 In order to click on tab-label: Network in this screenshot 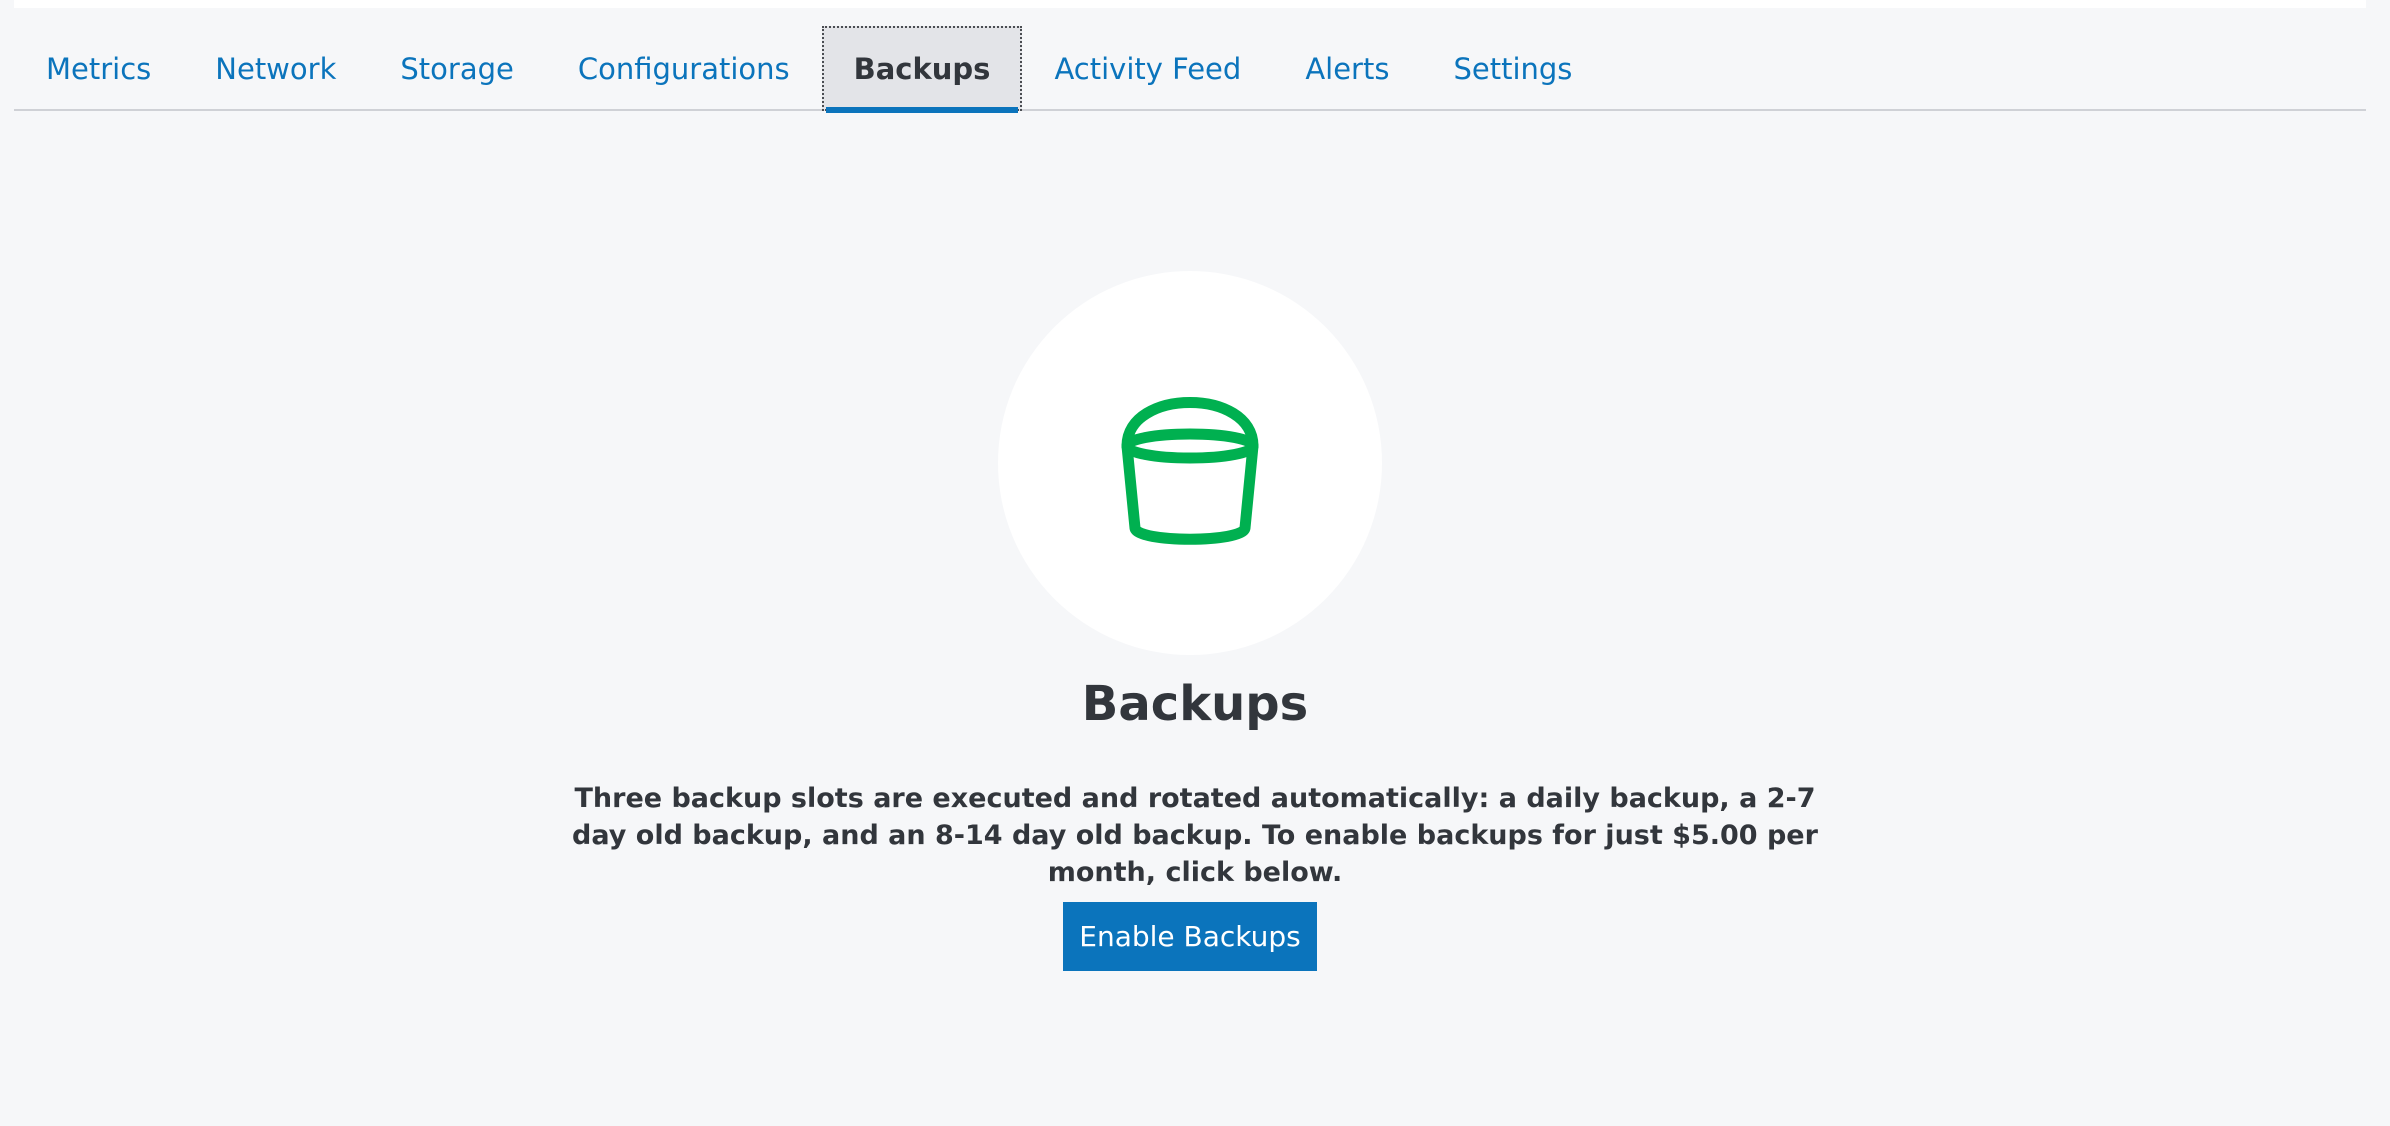, I will do `click(276, 68)`.